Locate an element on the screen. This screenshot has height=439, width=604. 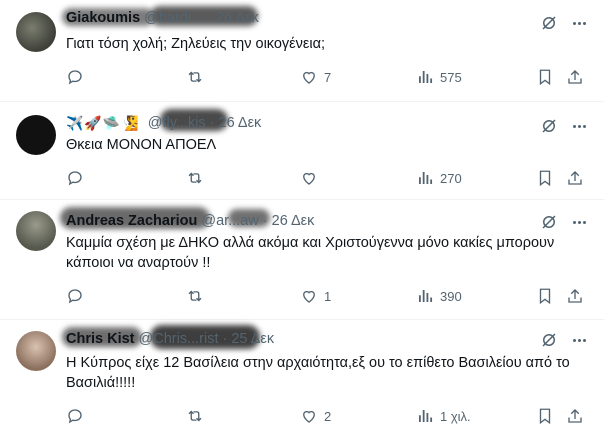
like-count: 1 is located at coordinates (328, 296).